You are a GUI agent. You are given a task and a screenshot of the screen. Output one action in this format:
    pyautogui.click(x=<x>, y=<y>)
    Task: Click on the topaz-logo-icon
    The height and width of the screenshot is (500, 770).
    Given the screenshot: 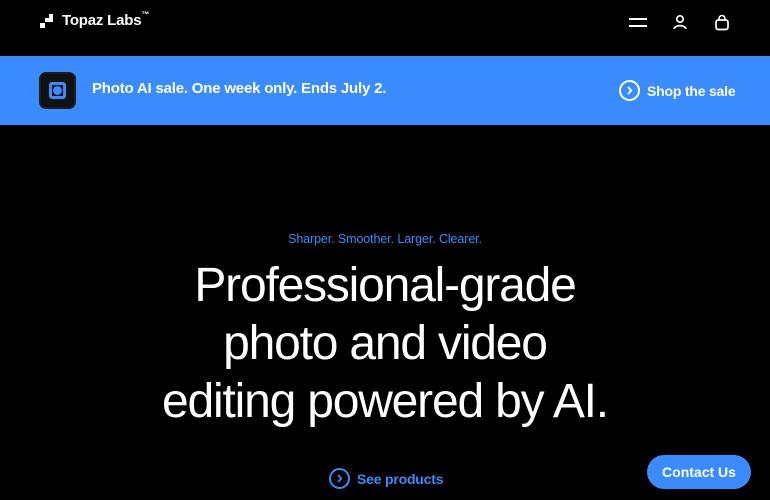 What is the action you would take?
    pyautogui.click(x=47, y=20)
    